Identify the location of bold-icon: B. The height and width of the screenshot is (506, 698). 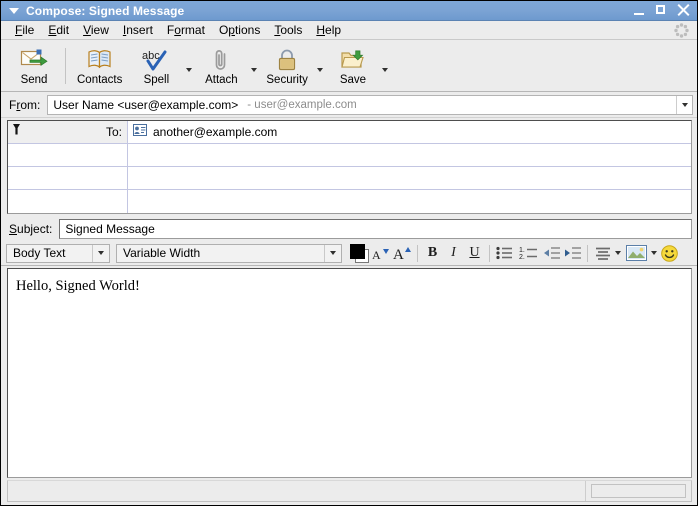
(432, 253).